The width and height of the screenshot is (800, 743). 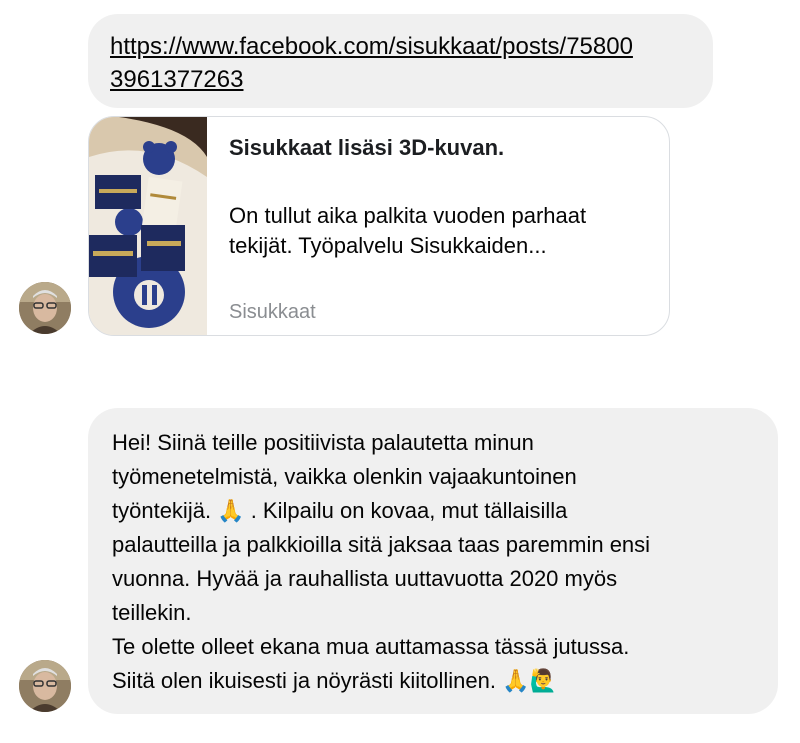 I want to click on shared-link-line2: 3961377263, so click(x=176, y=79).